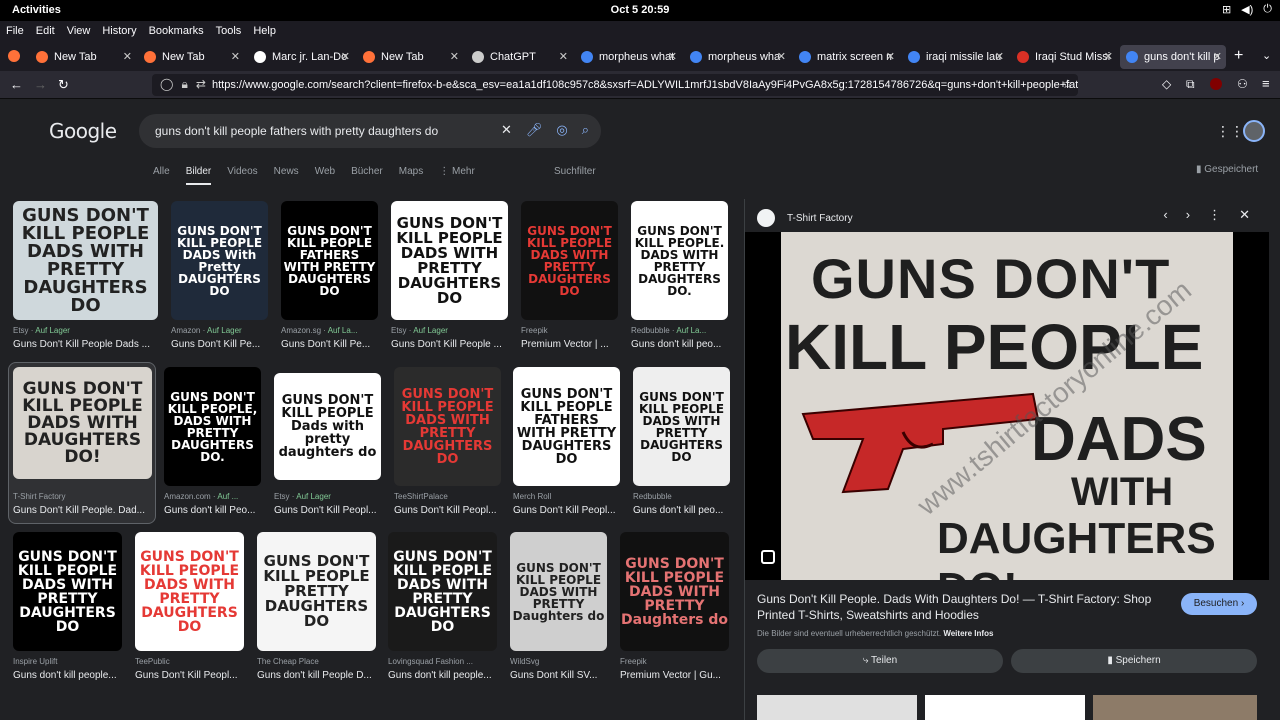 Image resolution: width=1280 pixels, height=720 pixels. I want to click on tab: morpheus what ✕, so click(628, 57).